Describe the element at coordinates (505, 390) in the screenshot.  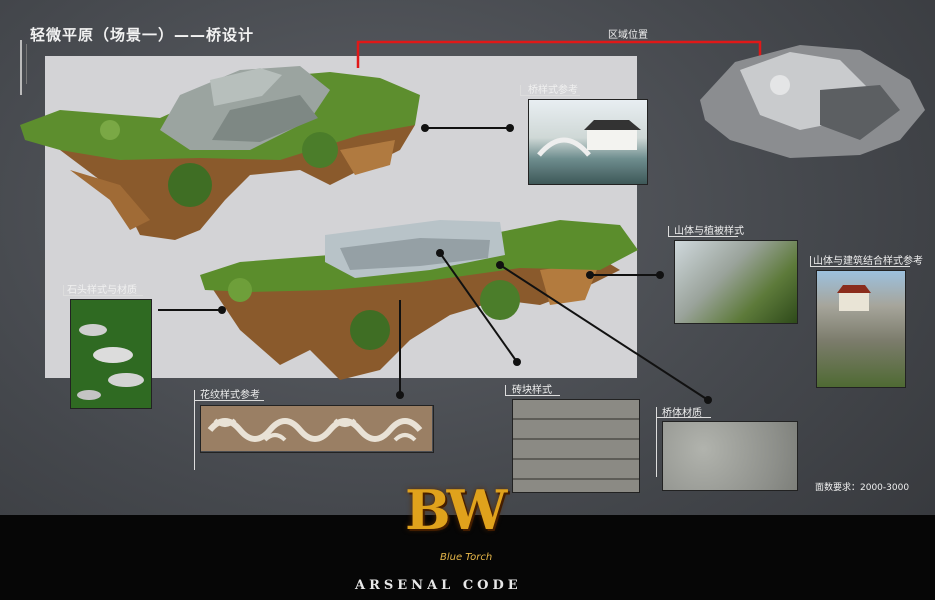
I see `brick-tick` at that location.